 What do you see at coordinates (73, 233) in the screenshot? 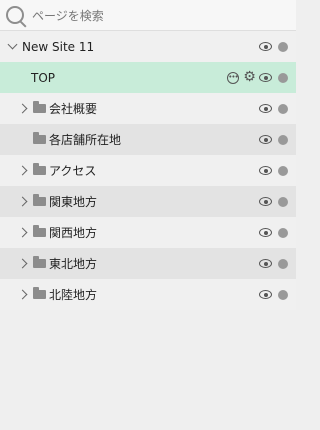
I see `page-label: 関西地方` at bounding box center [73, 233].